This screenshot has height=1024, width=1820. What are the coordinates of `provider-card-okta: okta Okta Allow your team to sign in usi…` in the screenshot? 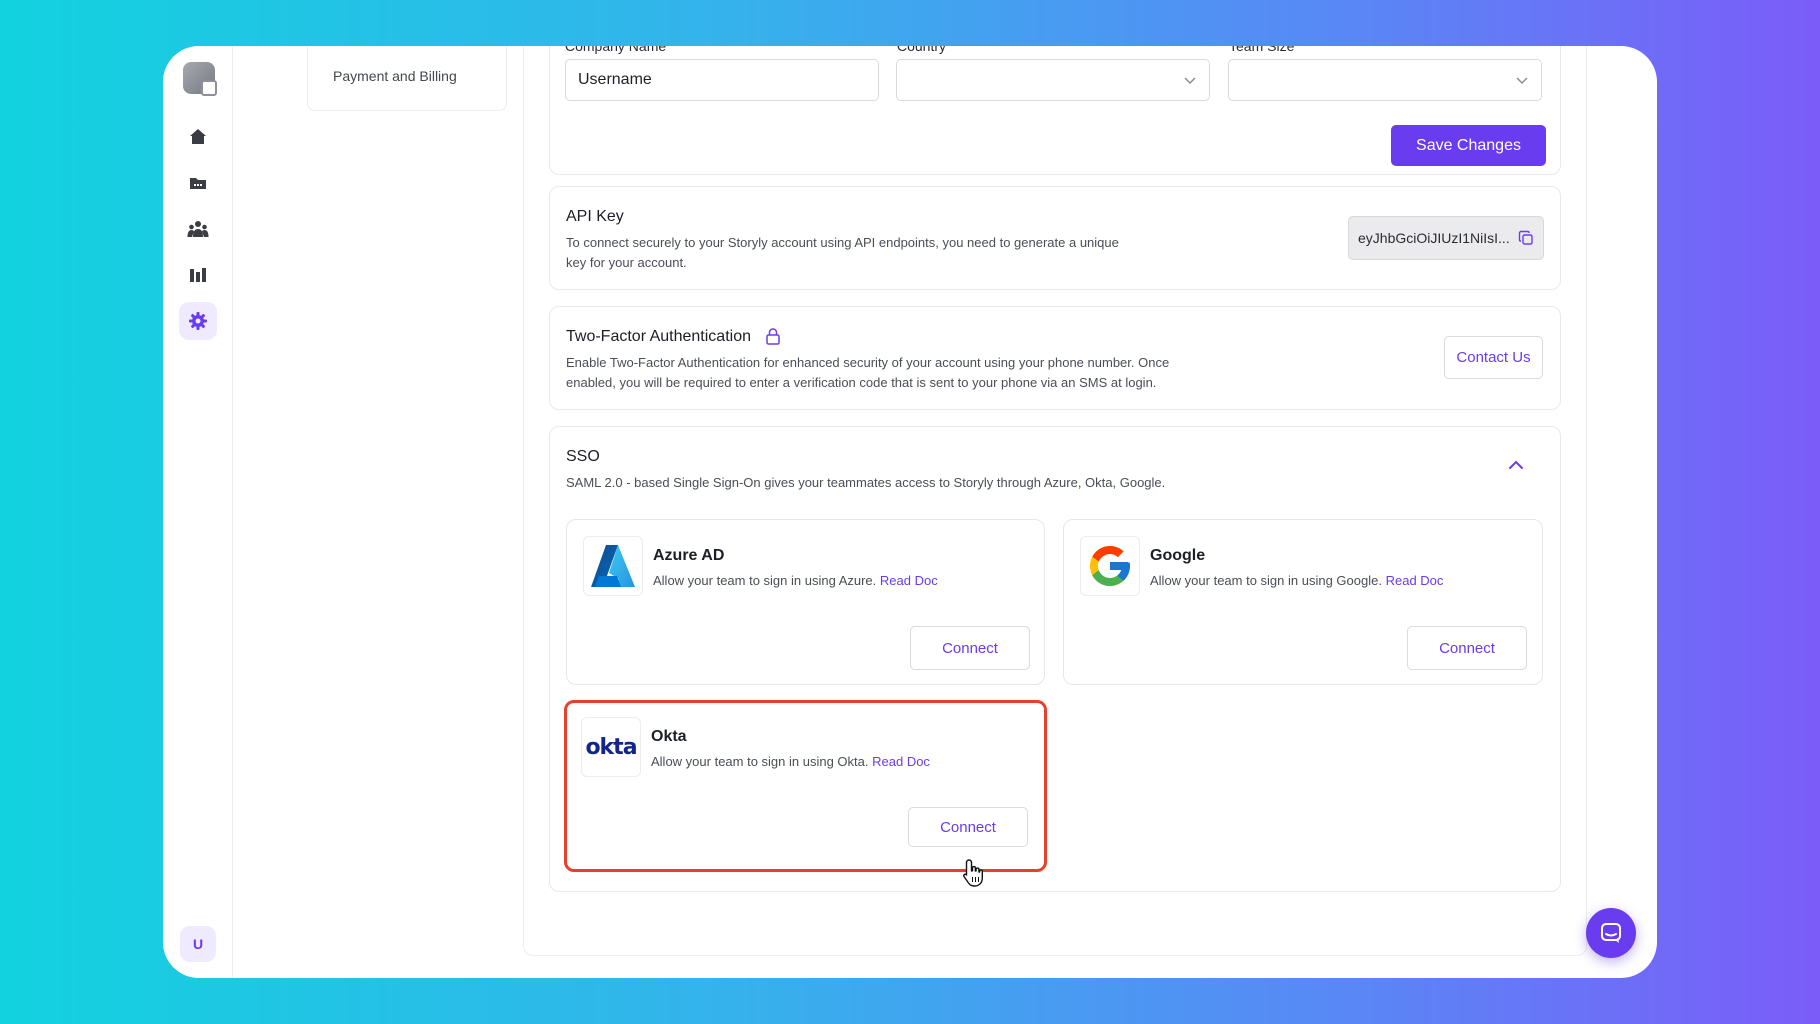 It's located at (805, 786).